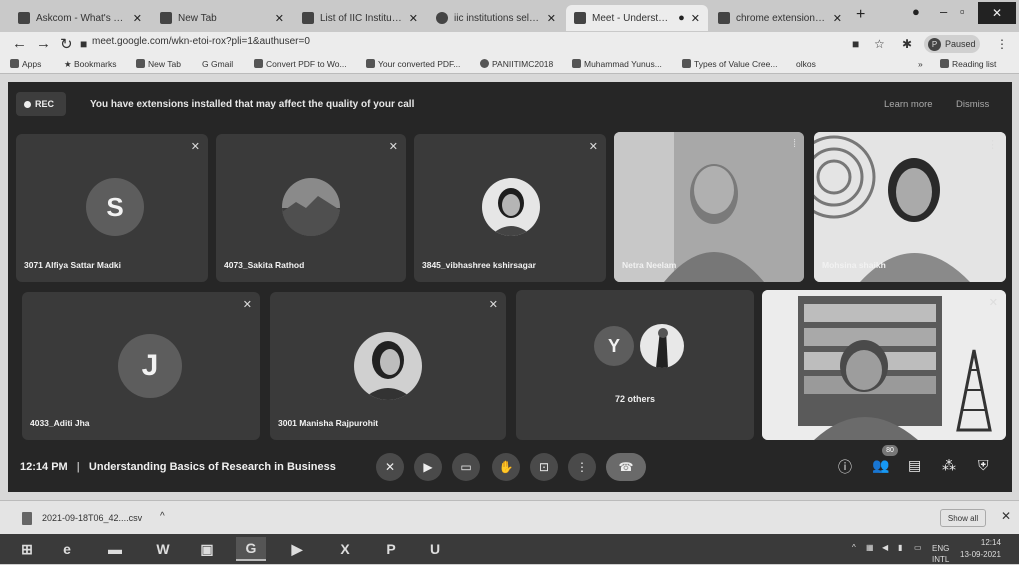  Describe the element at coordinates (112, 208) in the screenshot. I see `participant-tile: ✕ S 3071 Alfiya Sattar Madki` at that location.